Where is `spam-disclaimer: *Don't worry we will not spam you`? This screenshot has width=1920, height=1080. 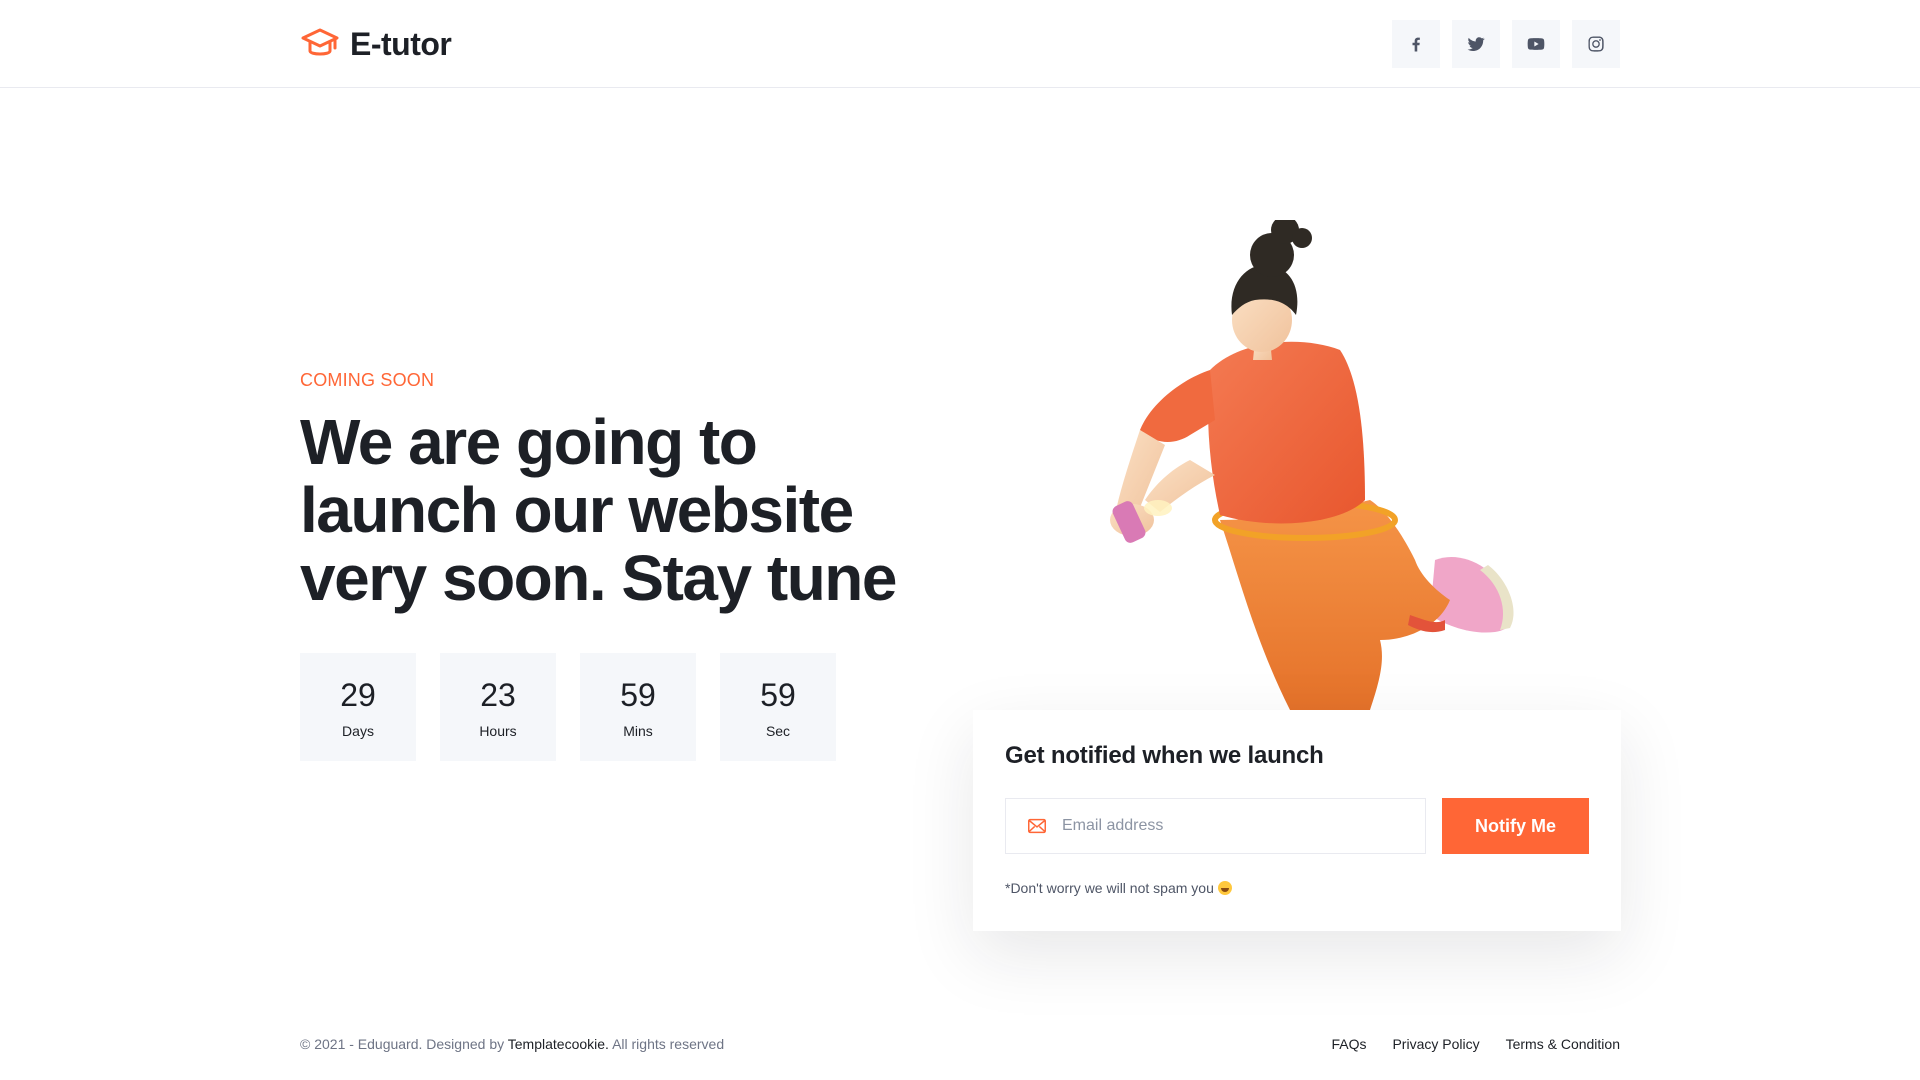
spam-disclaimer: *Don't worry we will not spam you is located at coordinates (1118, 888).